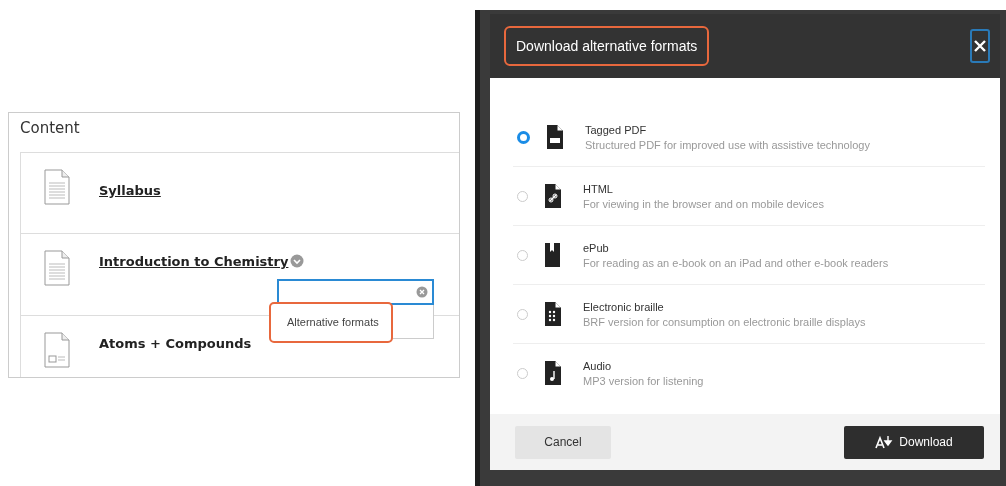 This screenshot has height=486, width=1006. I want to click on close-icon, so click(980, 46).